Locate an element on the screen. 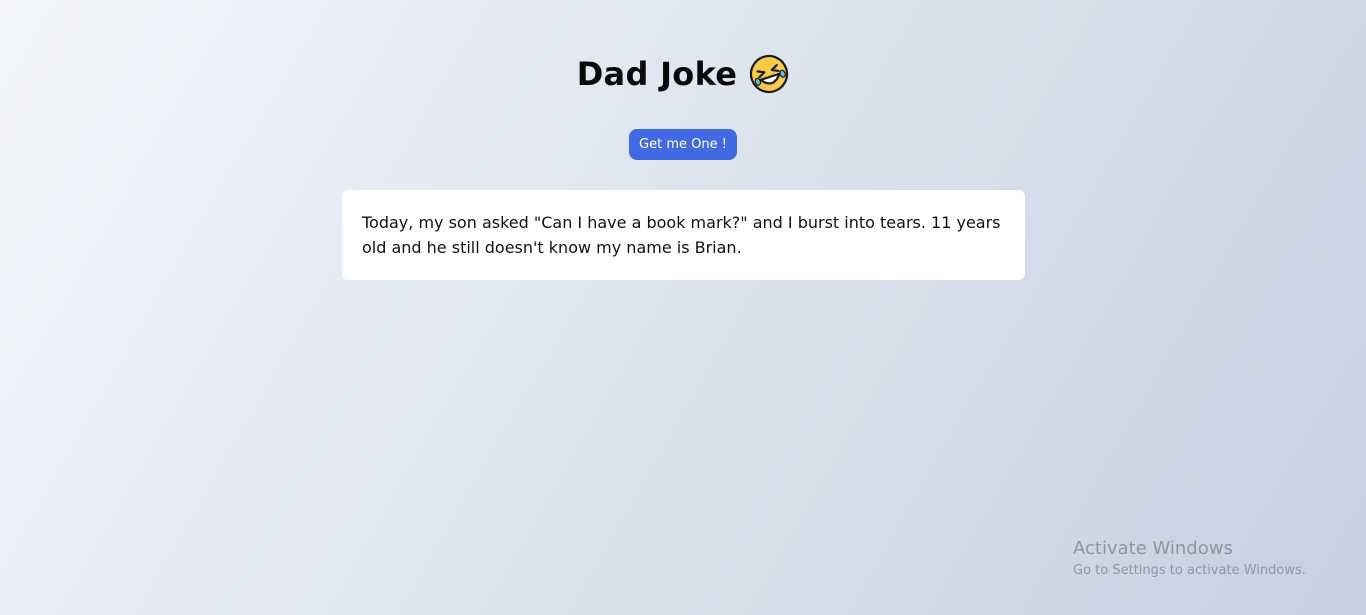 This screenshot has height=615, width=1366. rolling-on-the-floor-laughing-icon is located at coordinates (769, 74).